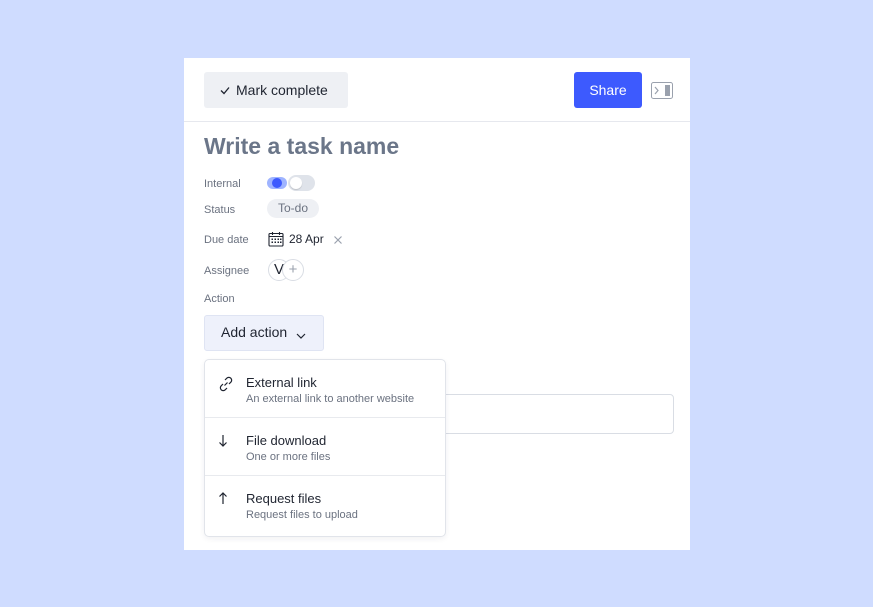 The width and height of the screenshot is (873, 607). What do you see at coordinates (222, 184) in the screenshot?
I see `internal-label: Internal` at bounding box center [222, 184].